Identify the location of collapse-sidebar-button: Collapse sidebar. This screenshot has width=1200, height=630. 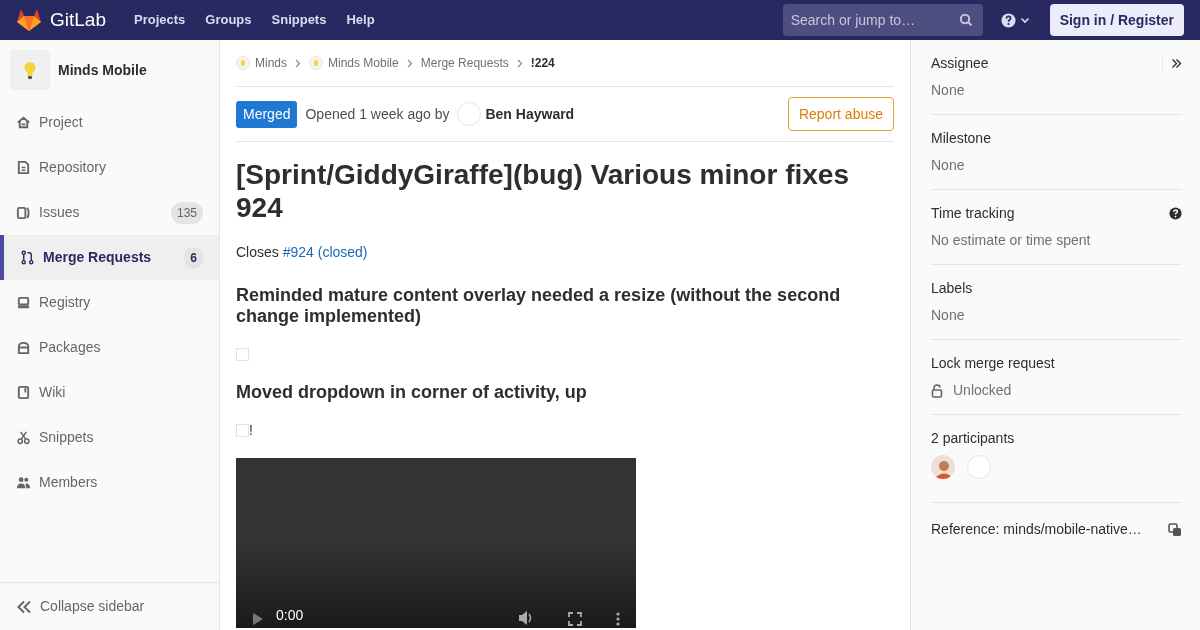
(109, 606).